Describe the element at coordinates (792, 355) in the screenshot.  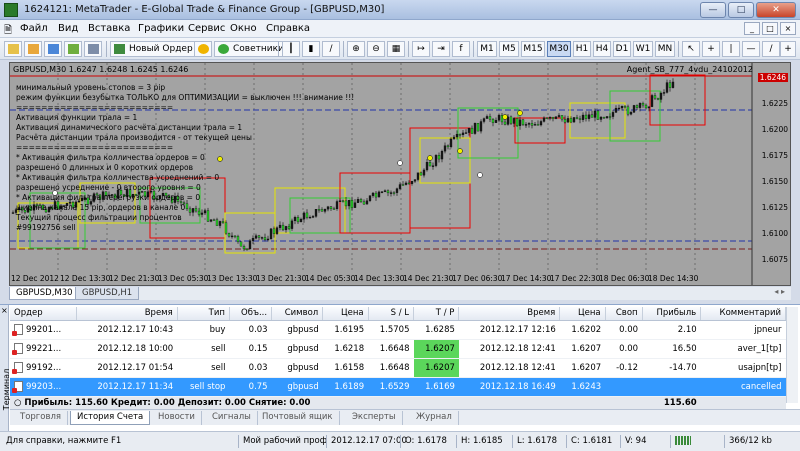
I see `history-scrollbar` at that location.